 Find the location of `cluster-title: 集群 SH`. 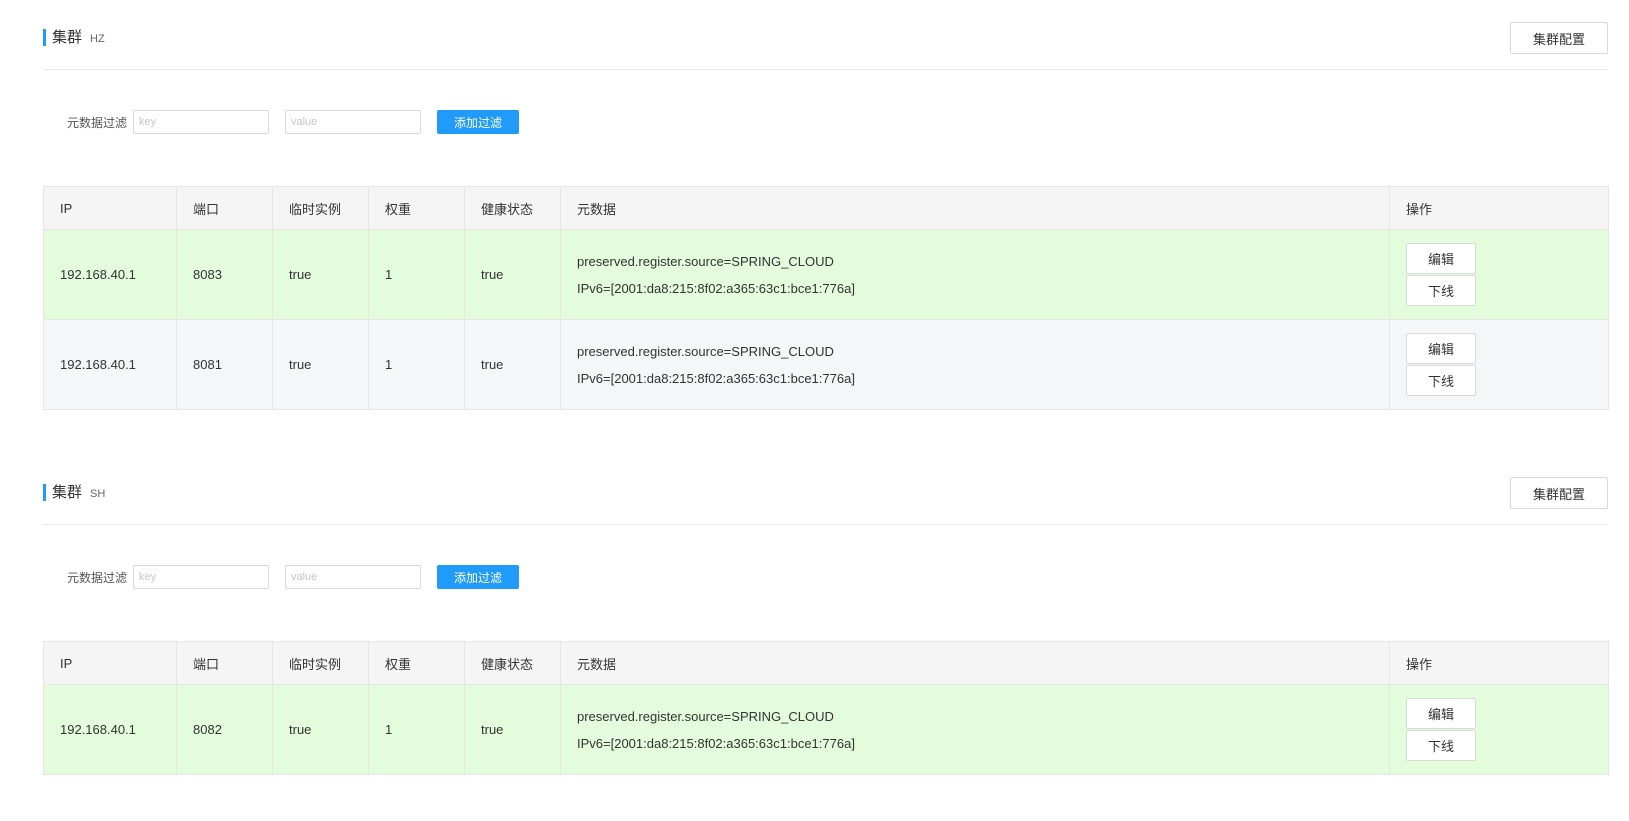

cluster-title: 集群 SH is located at coordinates (74, 492).